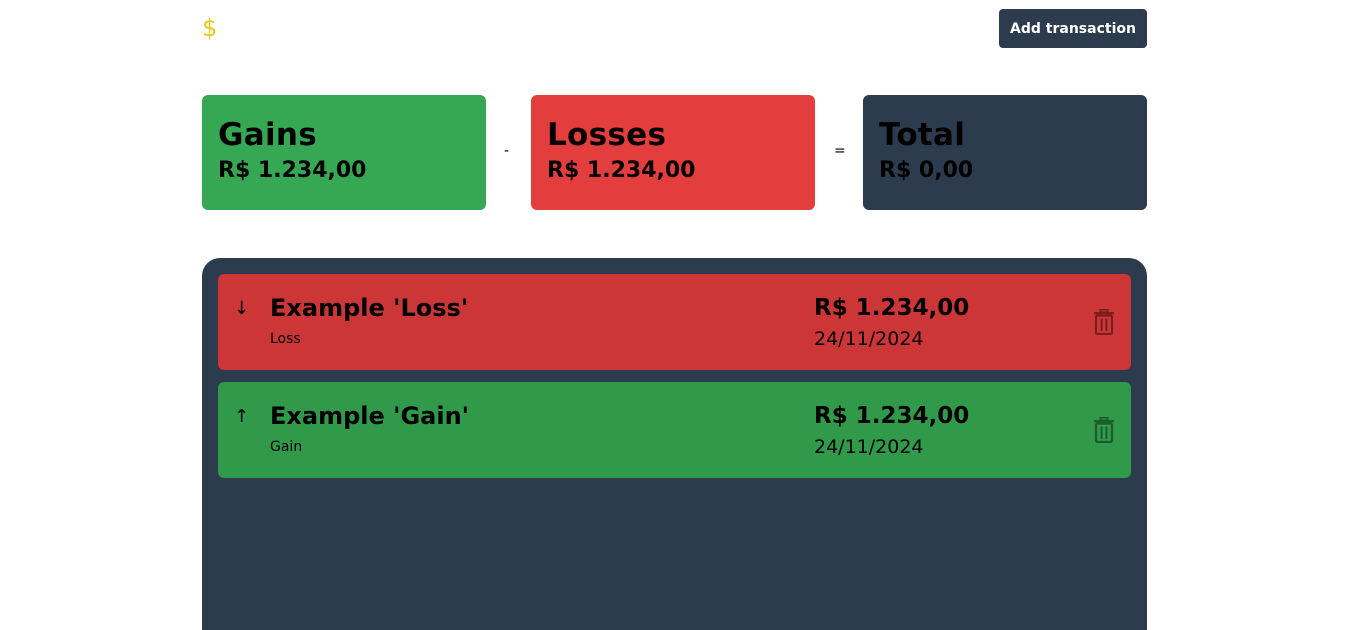  What do you see at coordinates (369, 308) in the screenshot?
I see `transaction-name: Example 'Loss'` at bounding box center [369, 308].